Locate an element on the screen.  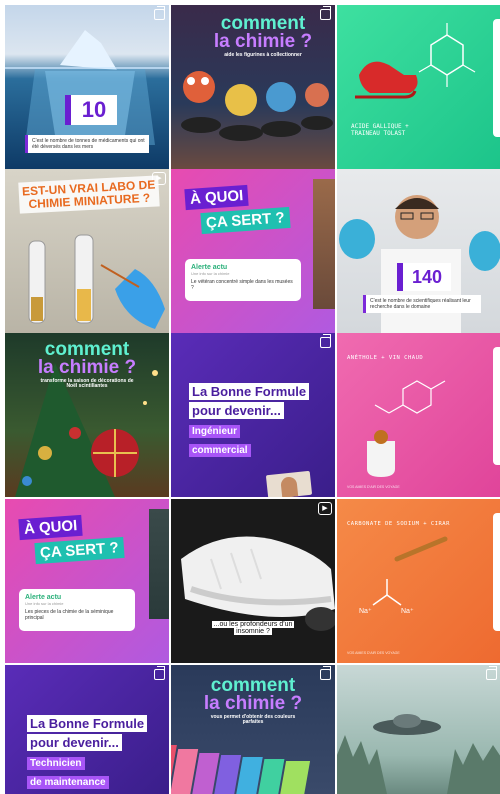
role-line-1: Technicien is located at coordinates (56, 763).